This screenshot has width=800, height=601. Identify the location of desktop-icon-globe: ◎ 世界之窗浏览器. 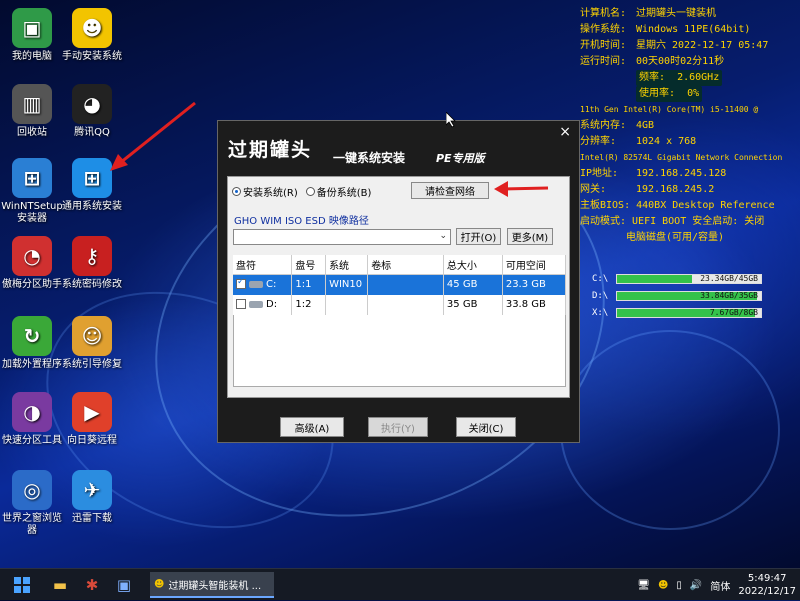
(32, 503).